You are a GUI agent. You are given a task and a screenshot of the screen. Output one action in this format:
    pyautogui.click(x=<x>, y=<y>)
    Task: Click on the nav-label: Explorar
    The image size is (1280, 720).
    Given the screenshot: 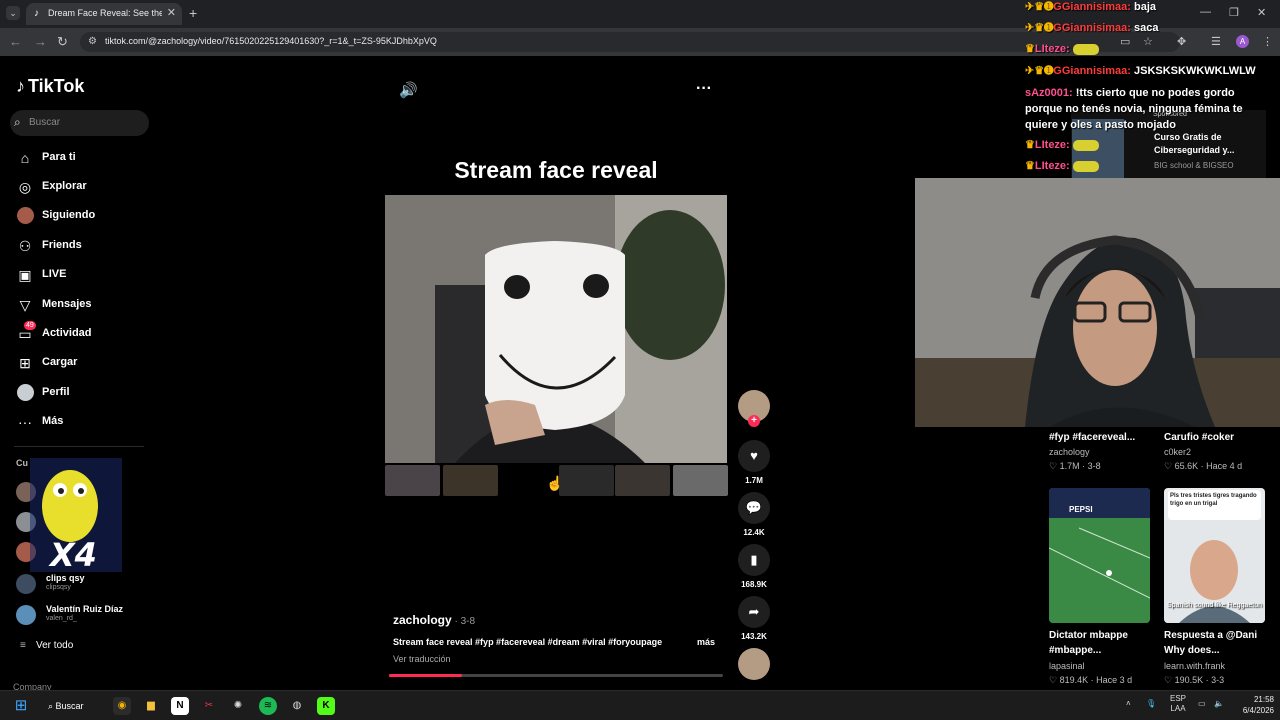 What is the action you would take?
    pyautogui.click(x=64, y=186)
    